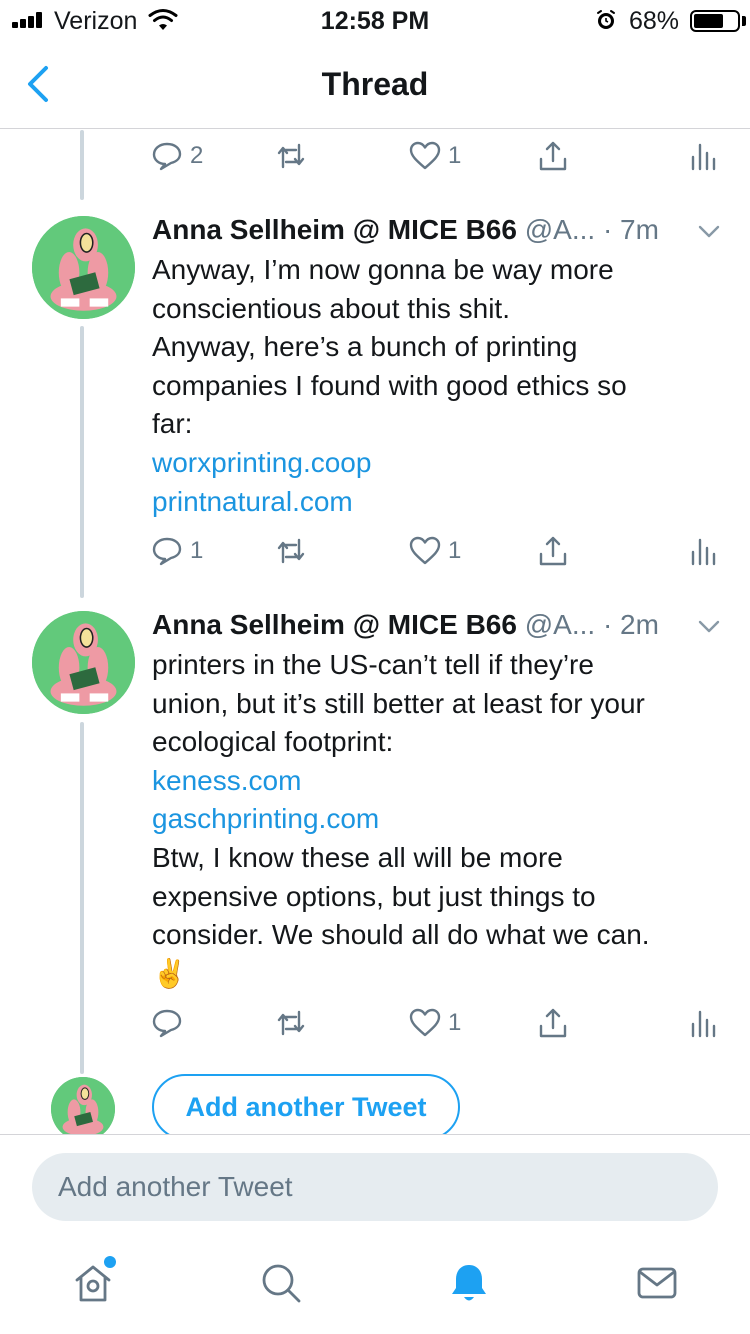 The image size is (750, 1334). I want to click on tweet-text-line: ecological footprint:, so click(273, 742).